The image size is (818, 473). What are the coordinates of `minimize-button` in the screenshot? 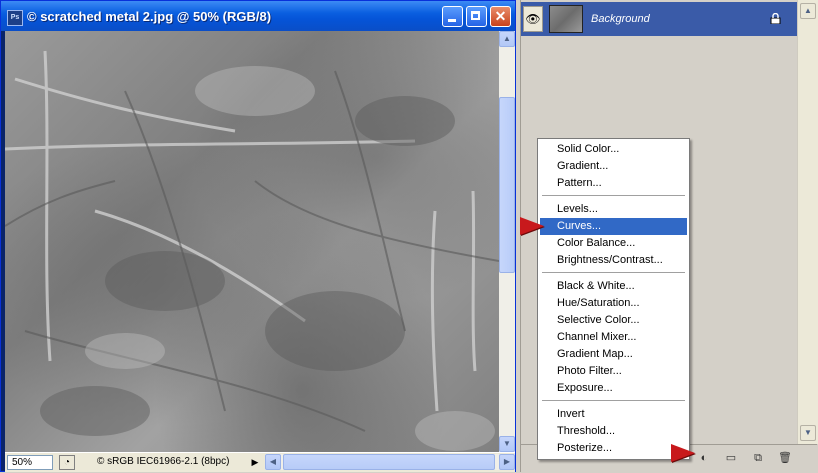 It's located at (452, 16).